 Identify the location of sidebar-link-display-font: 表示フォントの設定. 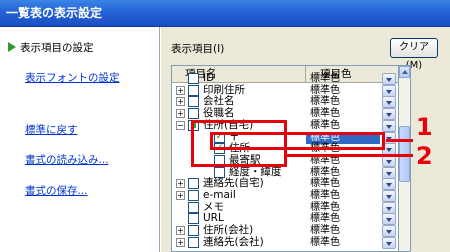
(72, 77).